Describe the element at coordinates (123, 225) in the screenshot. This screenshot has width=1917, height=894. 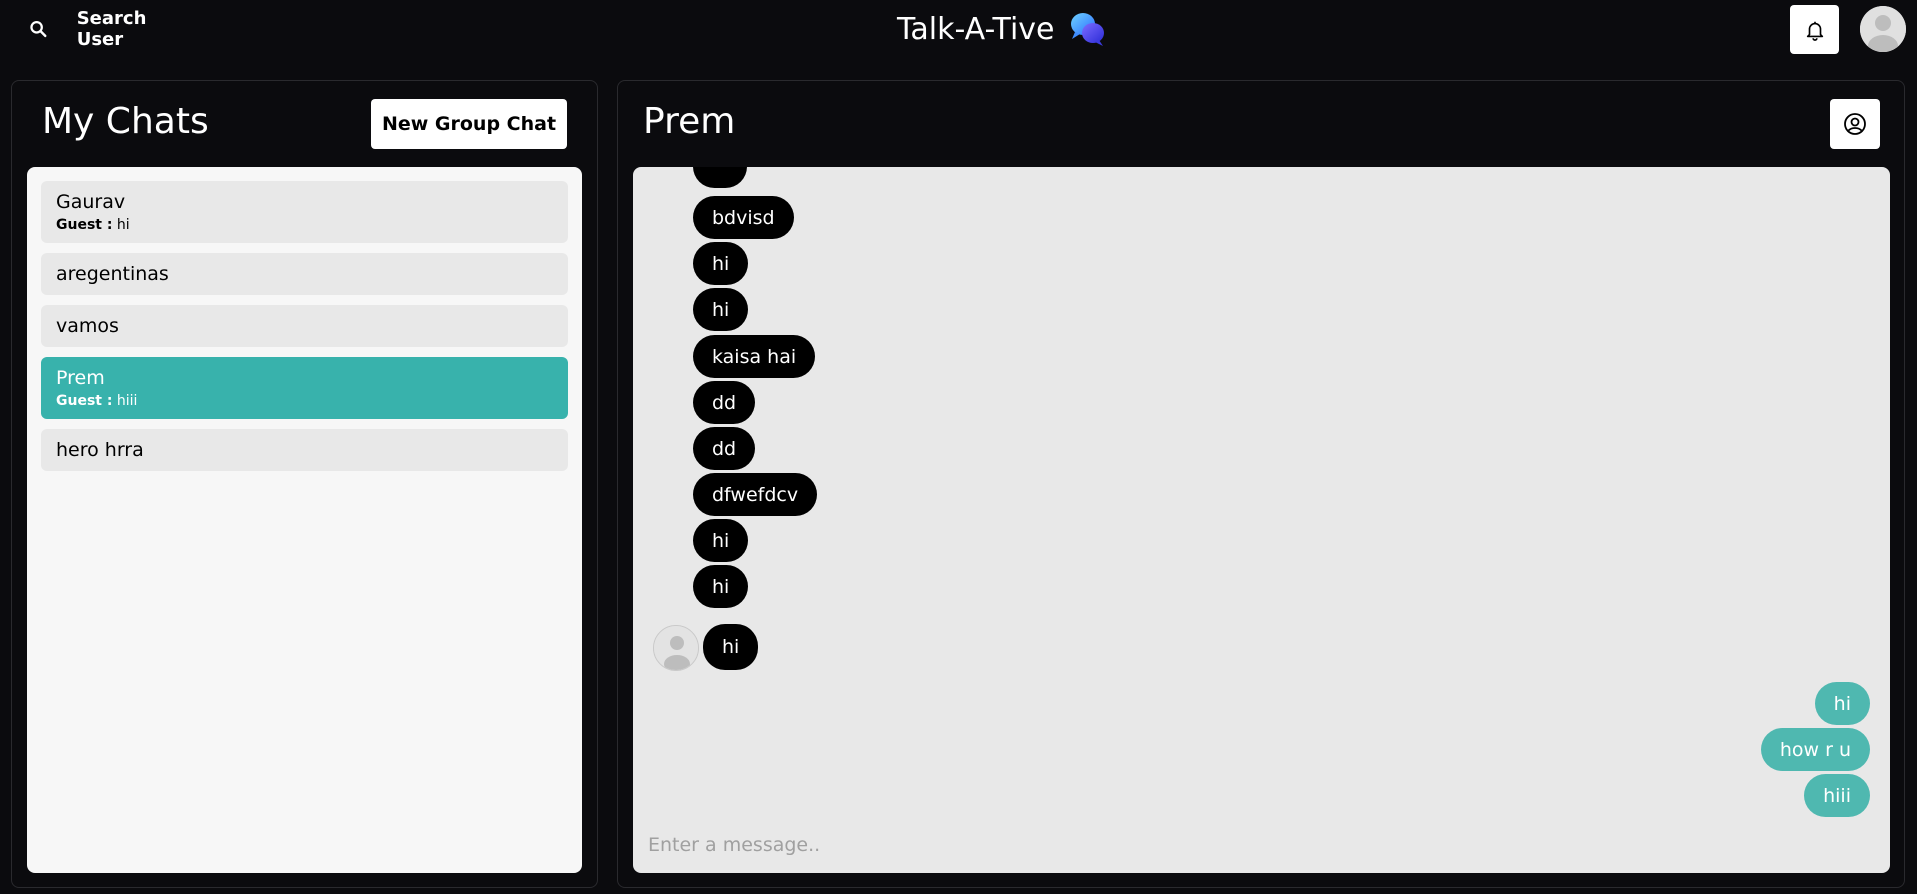
I see `latest-text: hi` at that location.